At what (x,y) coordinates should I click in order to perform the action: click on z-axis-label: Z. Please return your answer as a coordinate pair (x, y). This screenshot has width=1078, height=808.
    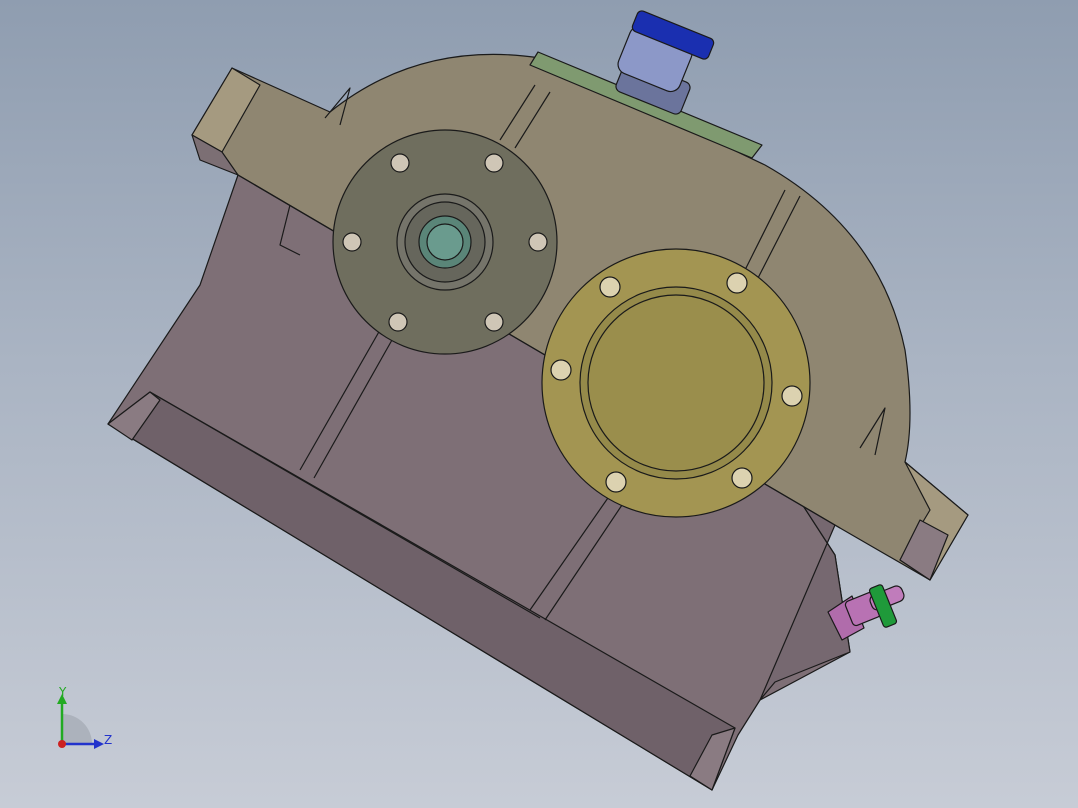
    Looking at the image, I should click on (108, 740).